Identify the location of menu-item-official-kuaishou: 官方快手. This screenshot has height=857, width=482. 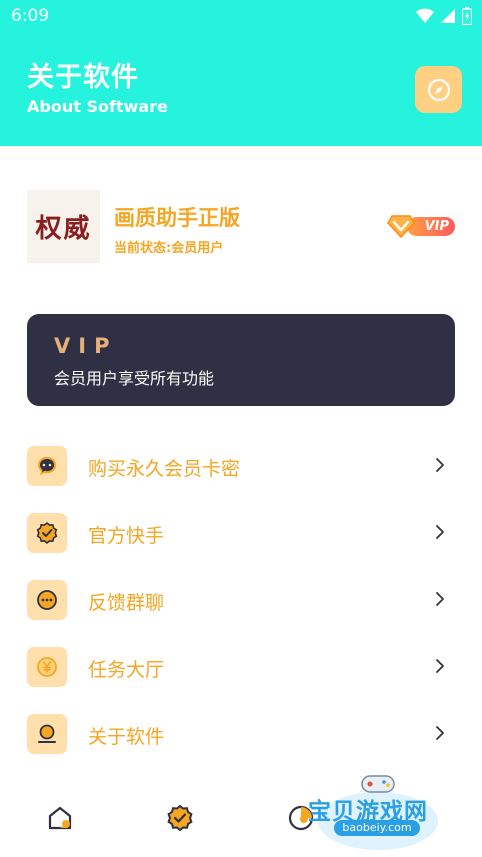
(241, 533).